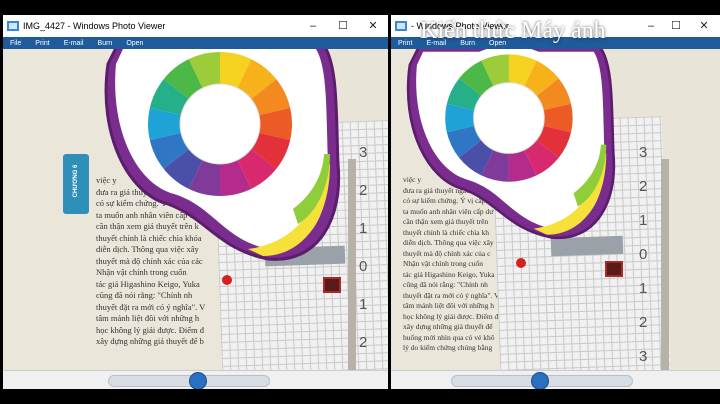 The width and height of the screenshot is (720, 404). What do you see at coordinates (449, 337) in the screenshot?
I see `page-text-line: huống mới nhìn qua có vẻ khô` at bounding box center [449, 337].